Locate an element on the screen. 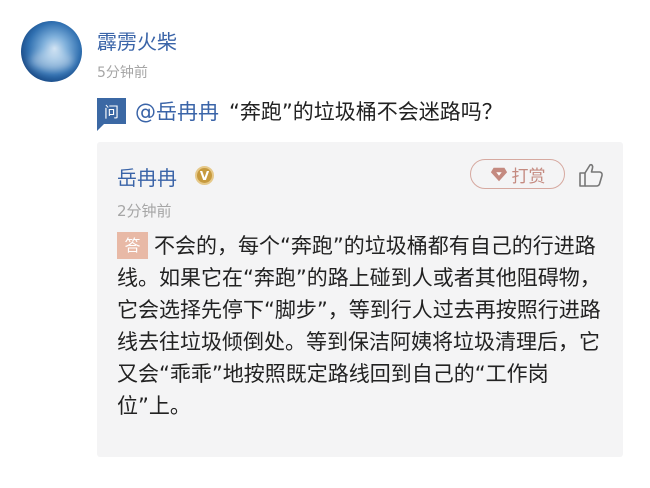 Image resolution: width=650 pixels, height=488 pixels. question-mention-link: @岳冉冉 is located at coordinates (177, 111).